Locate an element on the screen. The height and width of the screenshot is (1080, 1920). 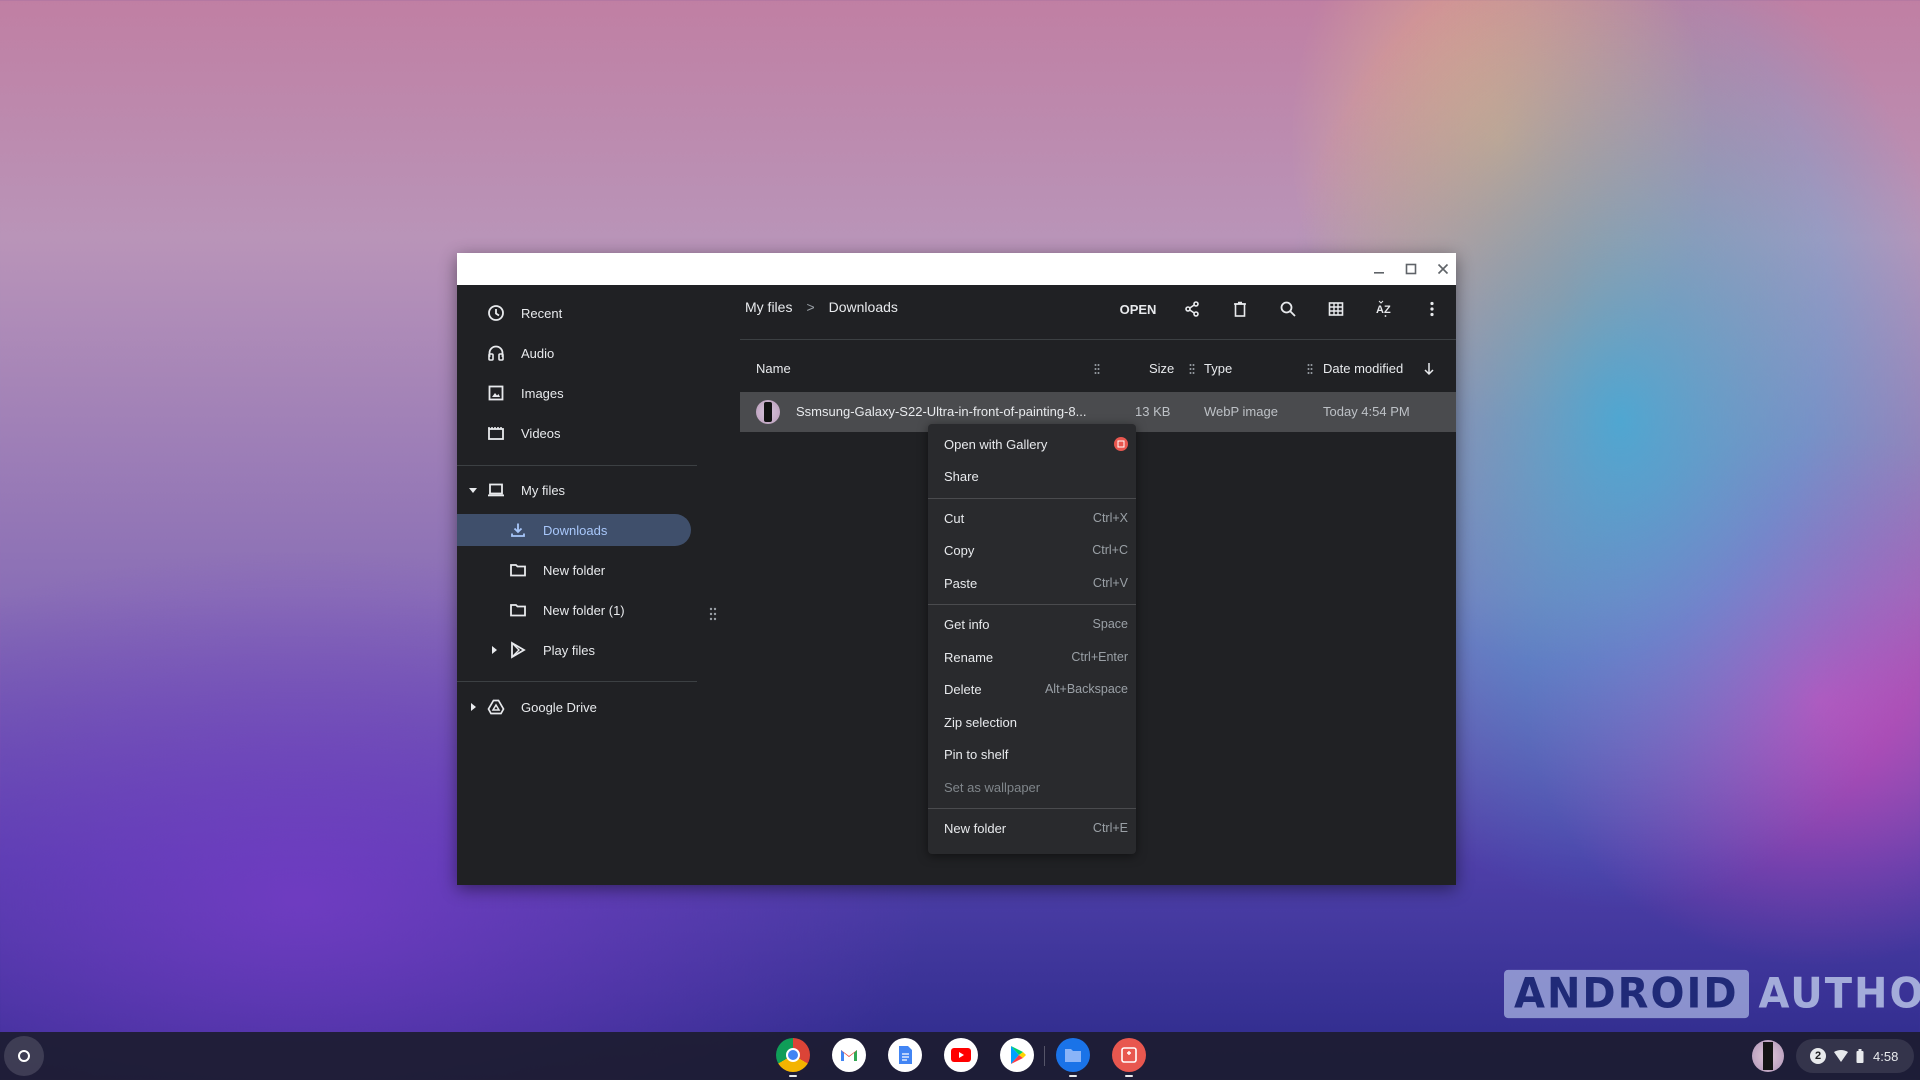
breadcrumb-downloads: Downloads is located at coordinates (863, 307).